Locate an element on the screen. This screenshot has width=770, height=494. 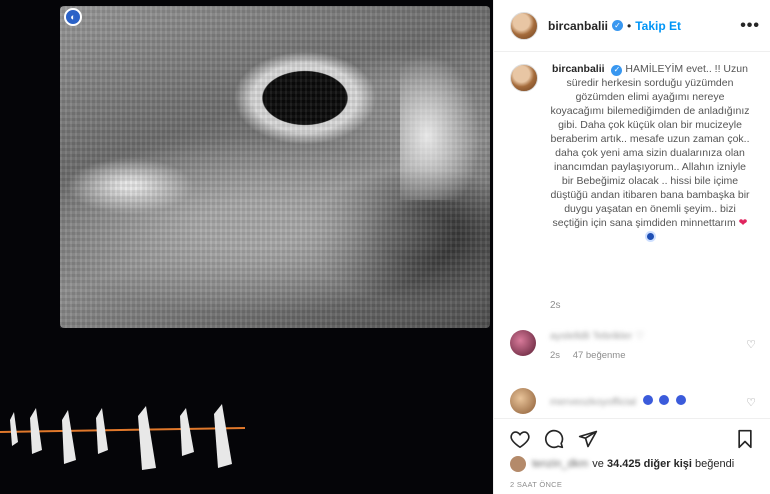
caption-avatar is located at coordinates (524, 78).